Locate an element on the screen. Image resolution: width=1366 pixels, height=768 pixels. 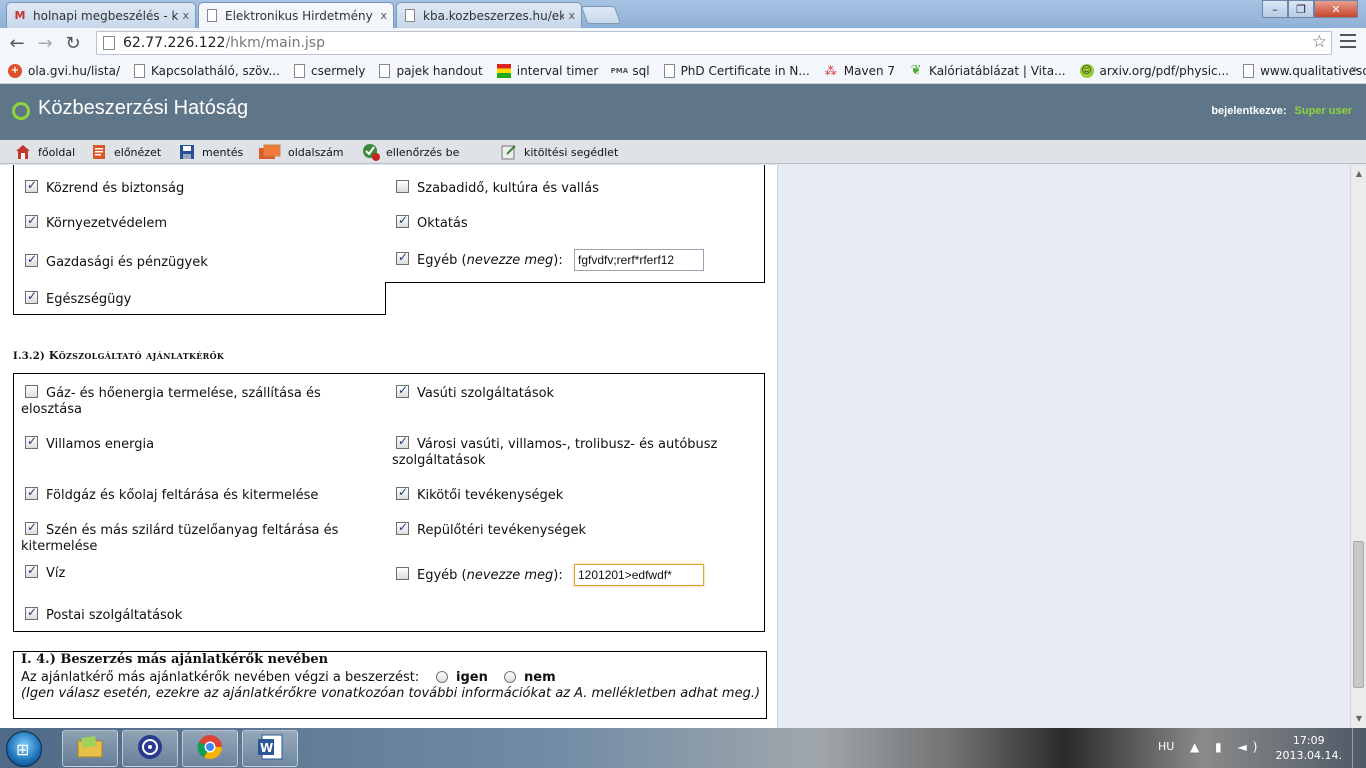
tab-title: kba.kozbeszerzes.hu/ekt/p is located at coordinates (493, 15).